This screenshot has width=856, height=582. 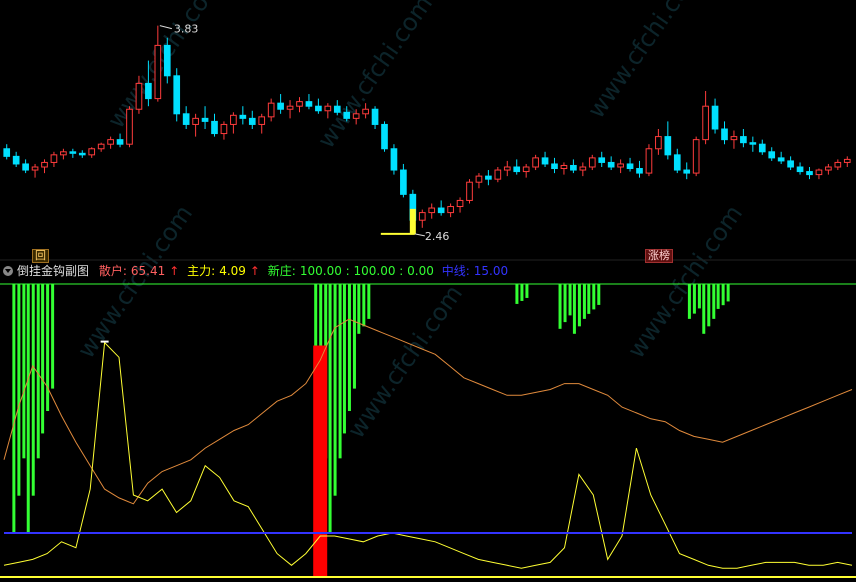 I want to click on chevron-down-icon, so click(x=8, y=271).